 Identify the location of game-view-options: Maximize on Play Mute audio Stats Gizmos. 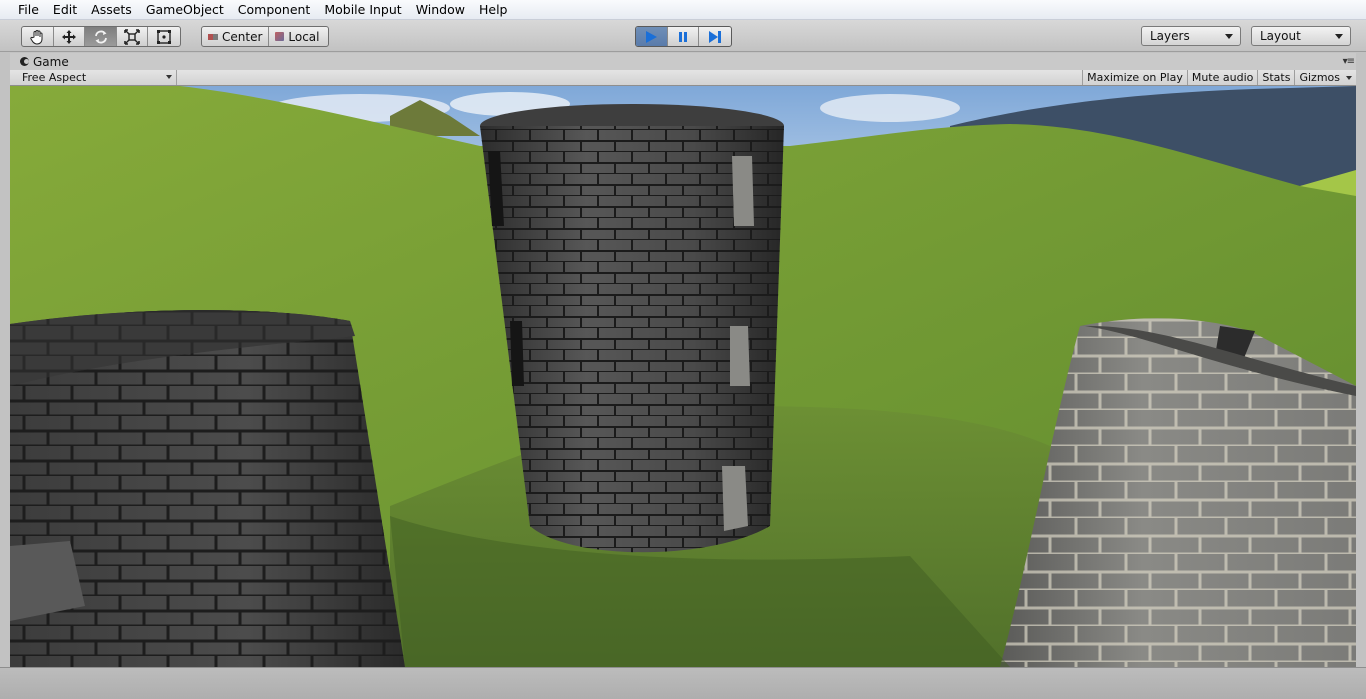
(1219, 77).